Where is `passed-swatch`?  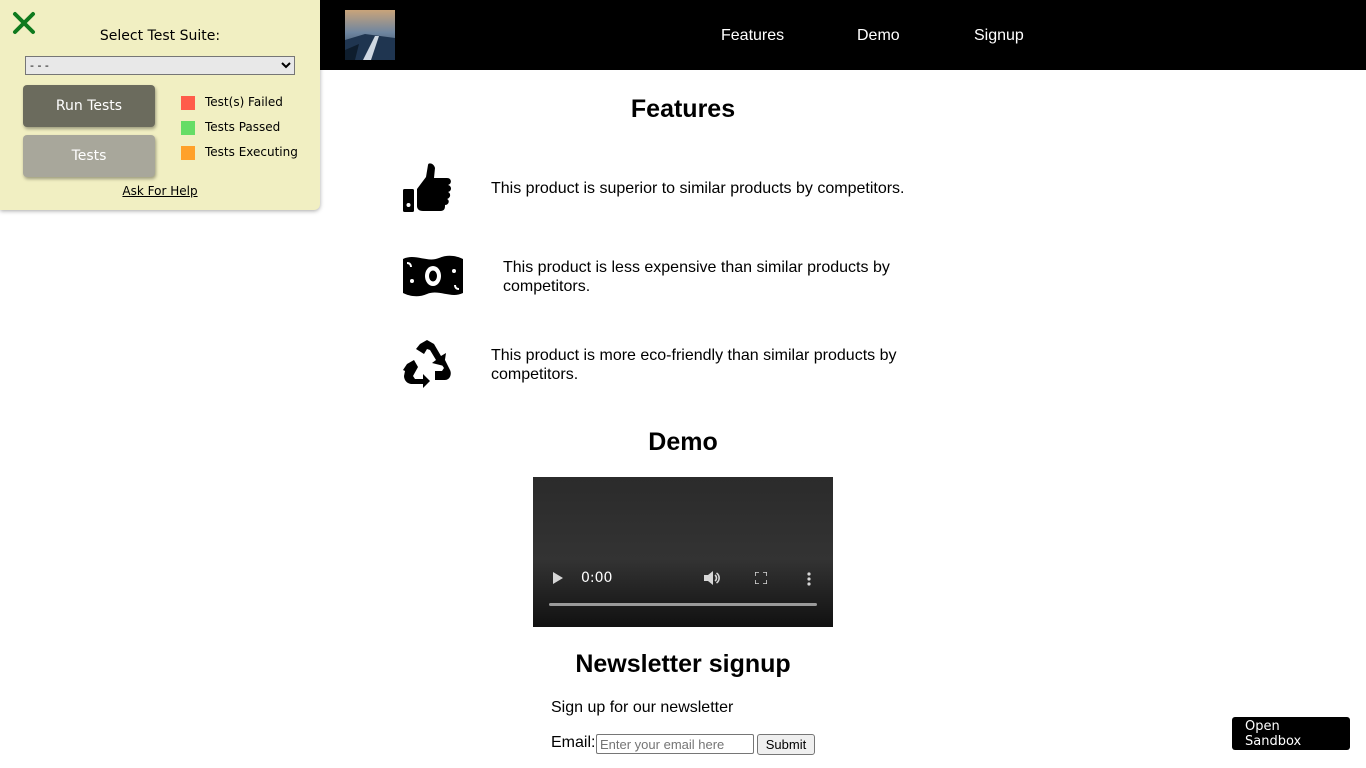
passed-swatch is located at coordinates (188, 128).